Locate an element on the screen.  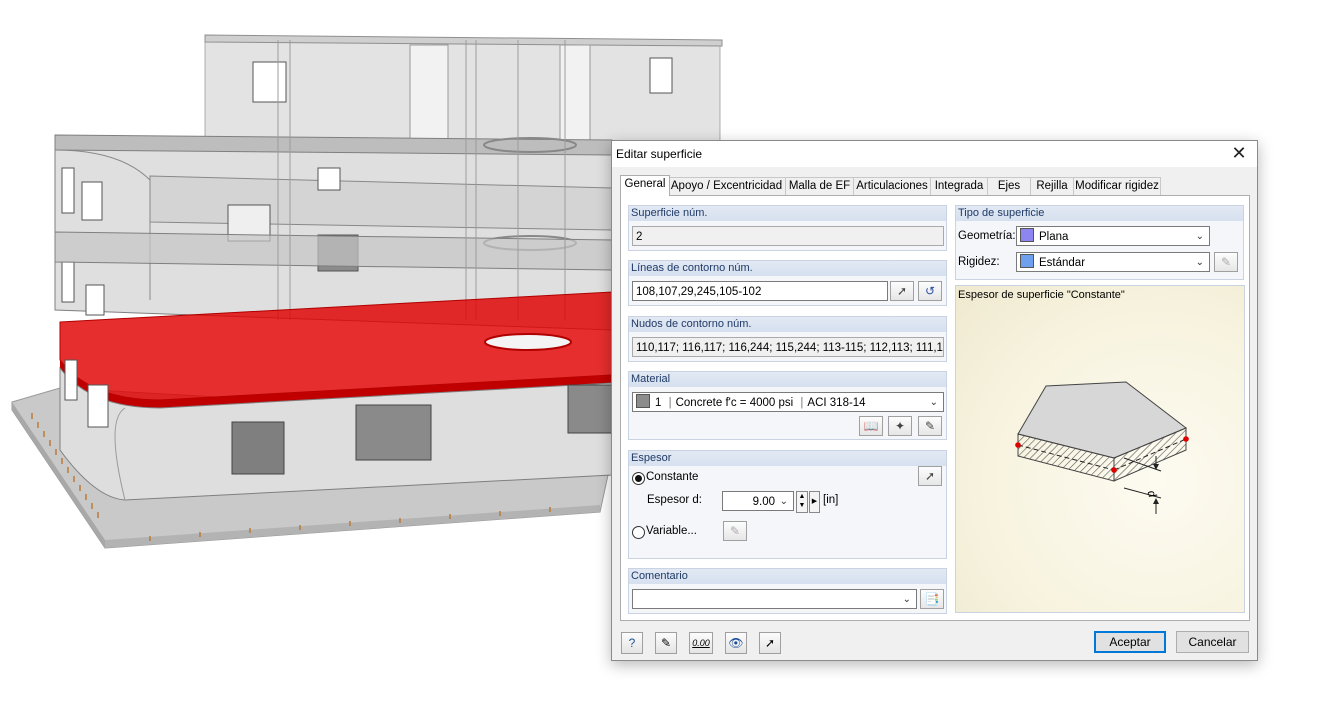
material-color-swatch is located at coordinates (643, 401).